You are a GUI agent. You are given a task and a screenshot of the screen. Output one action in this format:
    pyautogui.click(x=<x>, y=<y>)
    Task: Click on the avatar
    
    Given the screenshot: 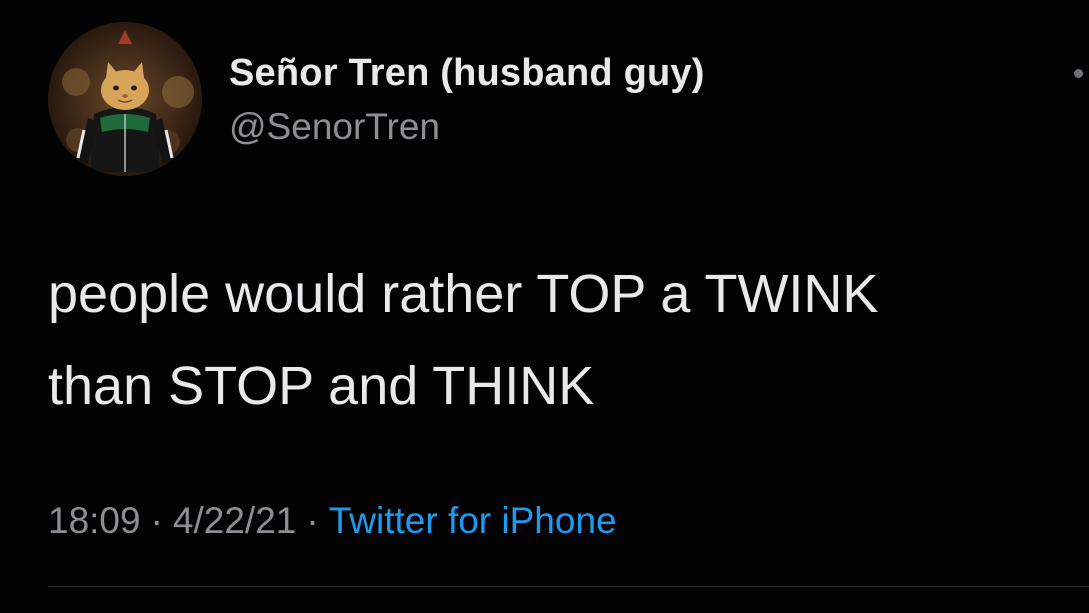 What is the action you would take?
    pyautogui.click(x=125, y=99)
    